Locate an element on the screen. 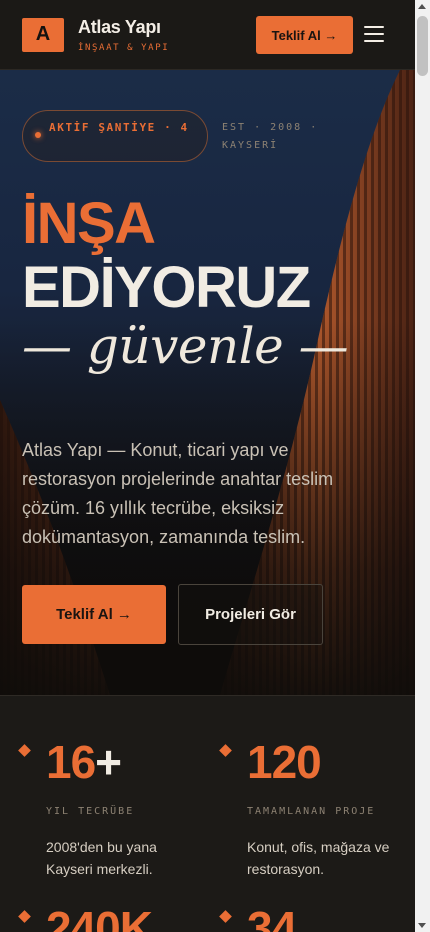  quote-button: Teklif Al → is located at coordinates (94, 614).